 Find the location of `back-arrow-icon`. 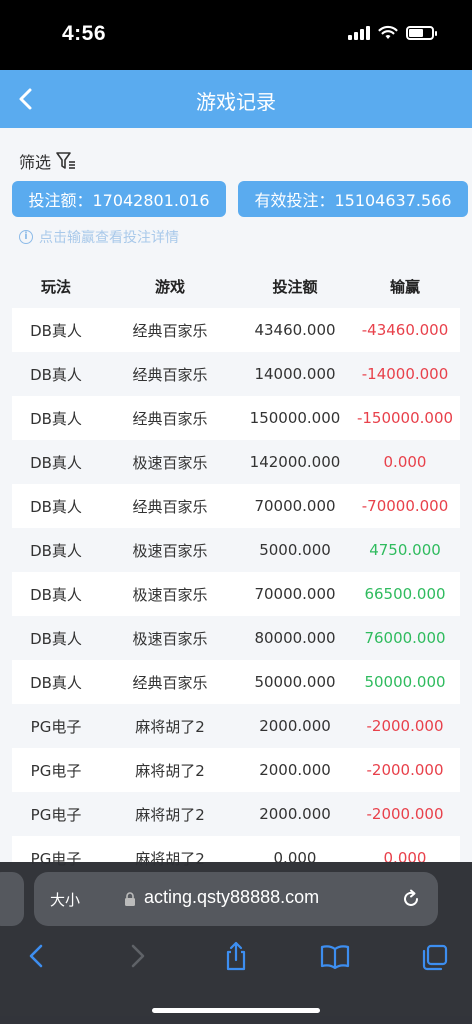

back-arrow-icon is located at coordinates (37, 956).